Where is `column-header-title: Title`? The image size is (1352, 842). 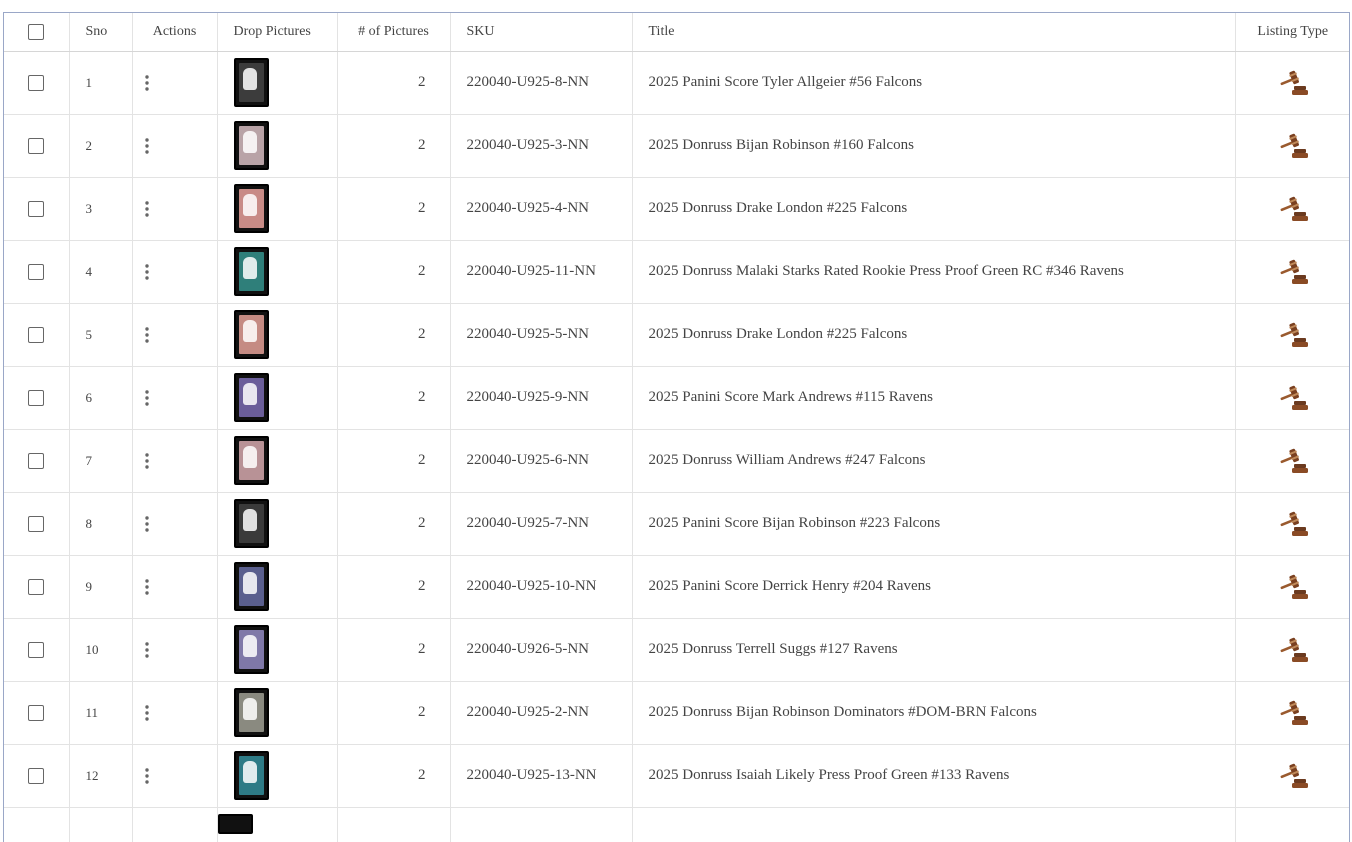
column-header-title: Title is located at coordinates (934, 32).